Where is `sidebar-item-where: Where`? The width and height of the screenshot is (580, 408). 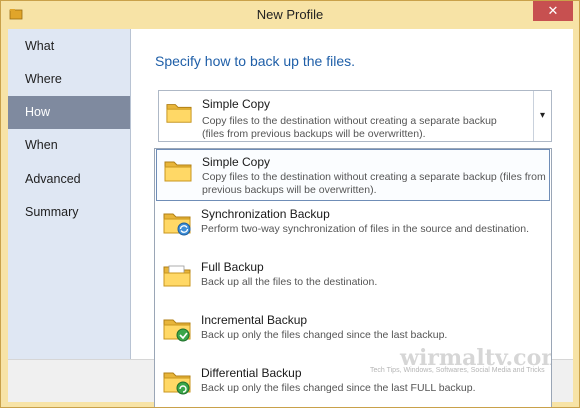 sidebar-item-where: Where is located at coordinates (69, 79).